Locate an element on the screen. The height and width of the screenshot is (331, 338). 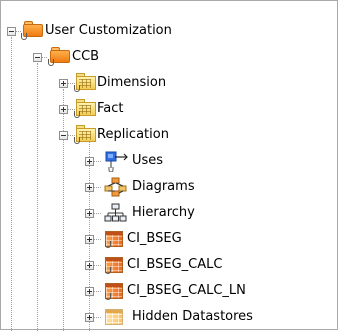
tree-node-dimension: Dimension is located at coordinates (166, 83).